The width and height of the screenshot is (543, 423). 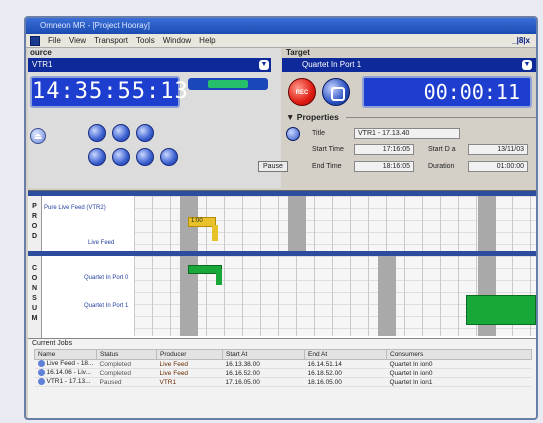 What do you see at coordinates (34, 318) in the screenshot?
I see `side-letter: M` at bounding box center [34, 318].